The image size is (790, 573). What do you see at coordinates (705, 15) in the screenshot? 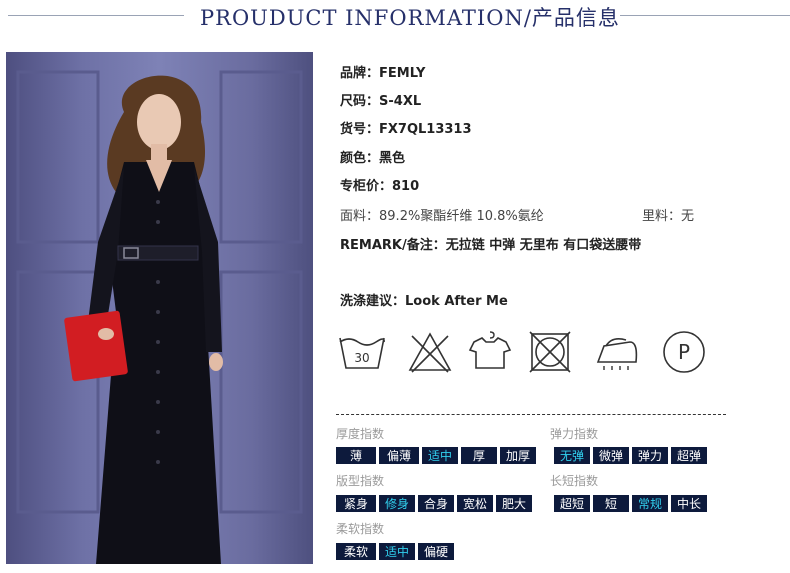
I see `header-line-right` at bounding box center [705, 15].